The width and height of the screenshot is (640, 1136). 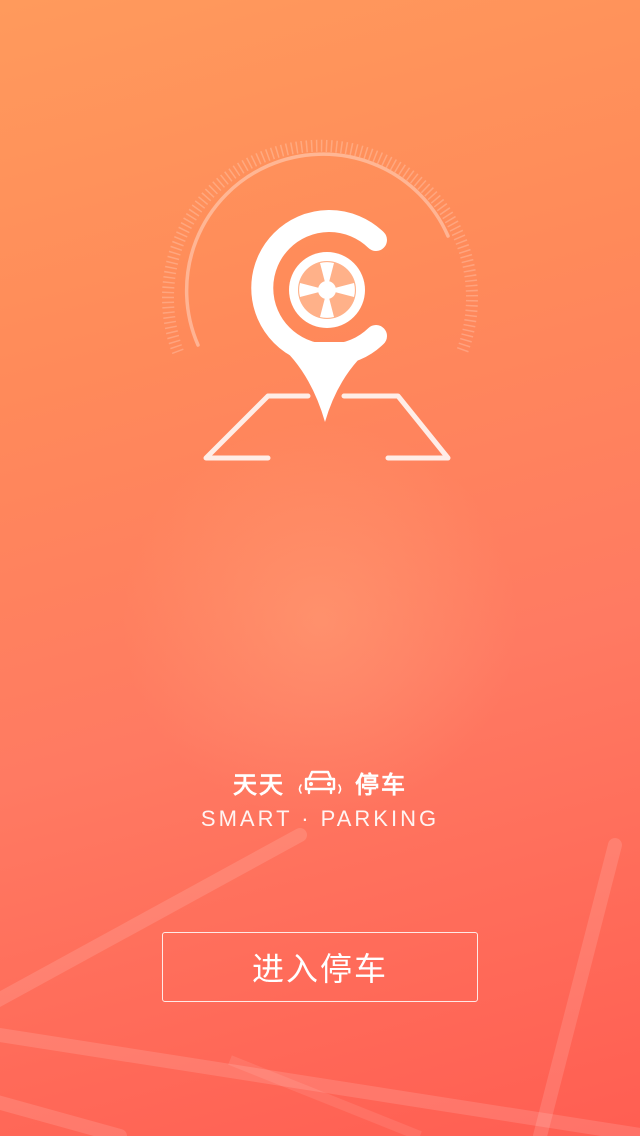 I want to click on car-icon, so click(x=320, y=782).